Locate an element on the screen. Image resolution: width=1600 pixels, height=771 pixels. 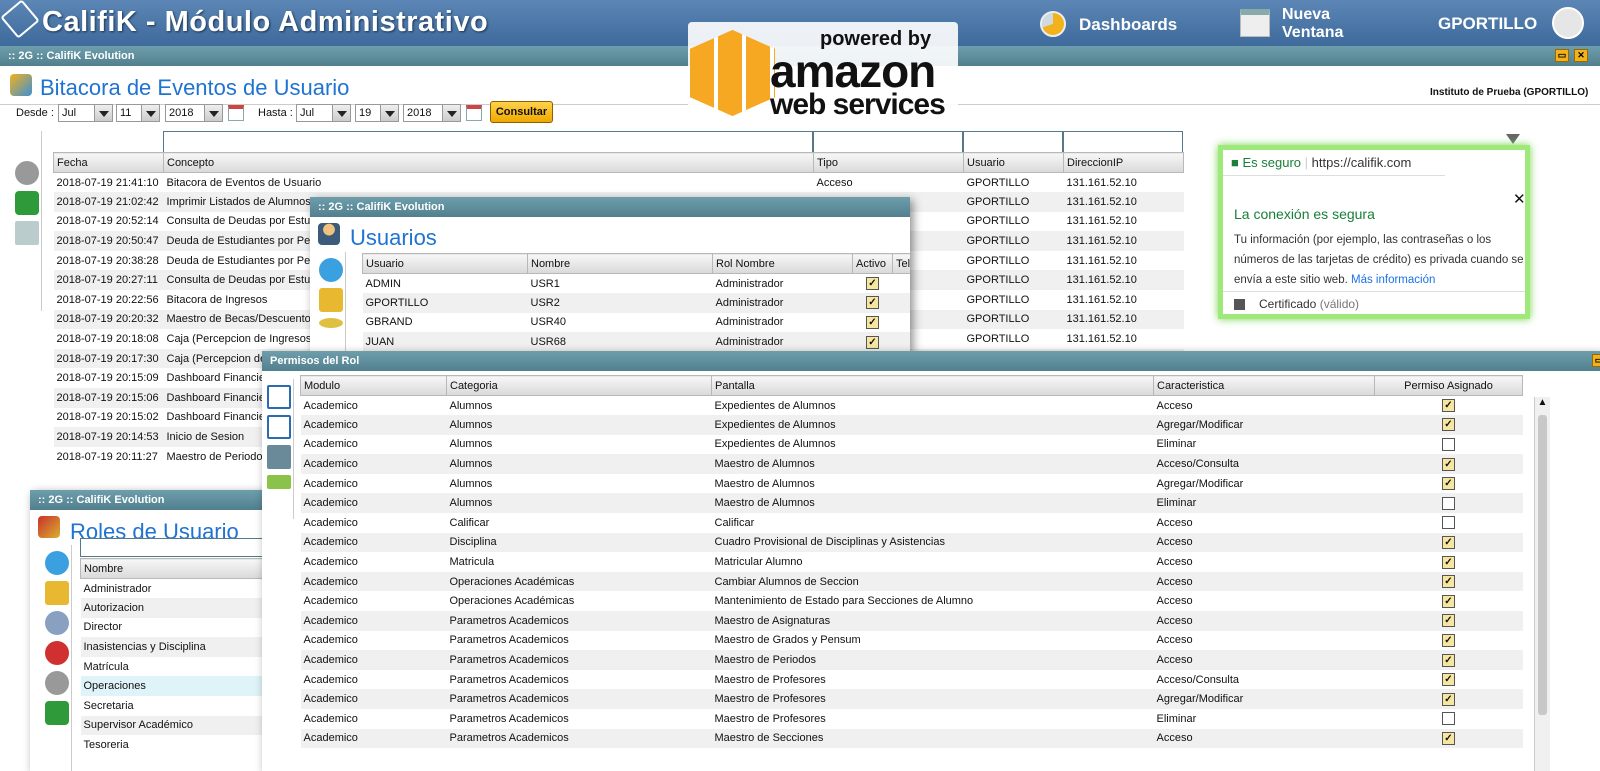
back-arrow-icon is located at coordinates (279, 482).